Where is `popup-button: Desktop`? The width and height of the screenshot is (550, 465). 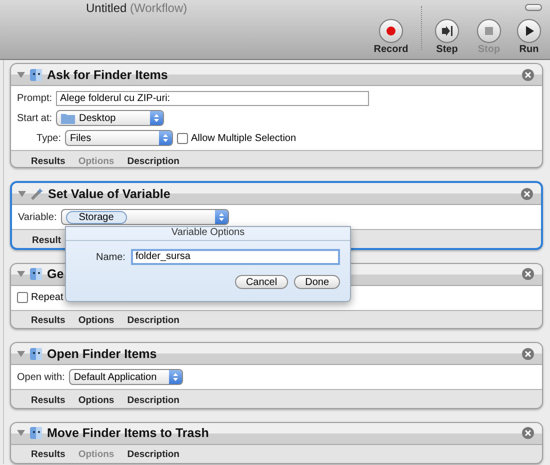 popup-button: Desktop is located at coordinates (110, 118).